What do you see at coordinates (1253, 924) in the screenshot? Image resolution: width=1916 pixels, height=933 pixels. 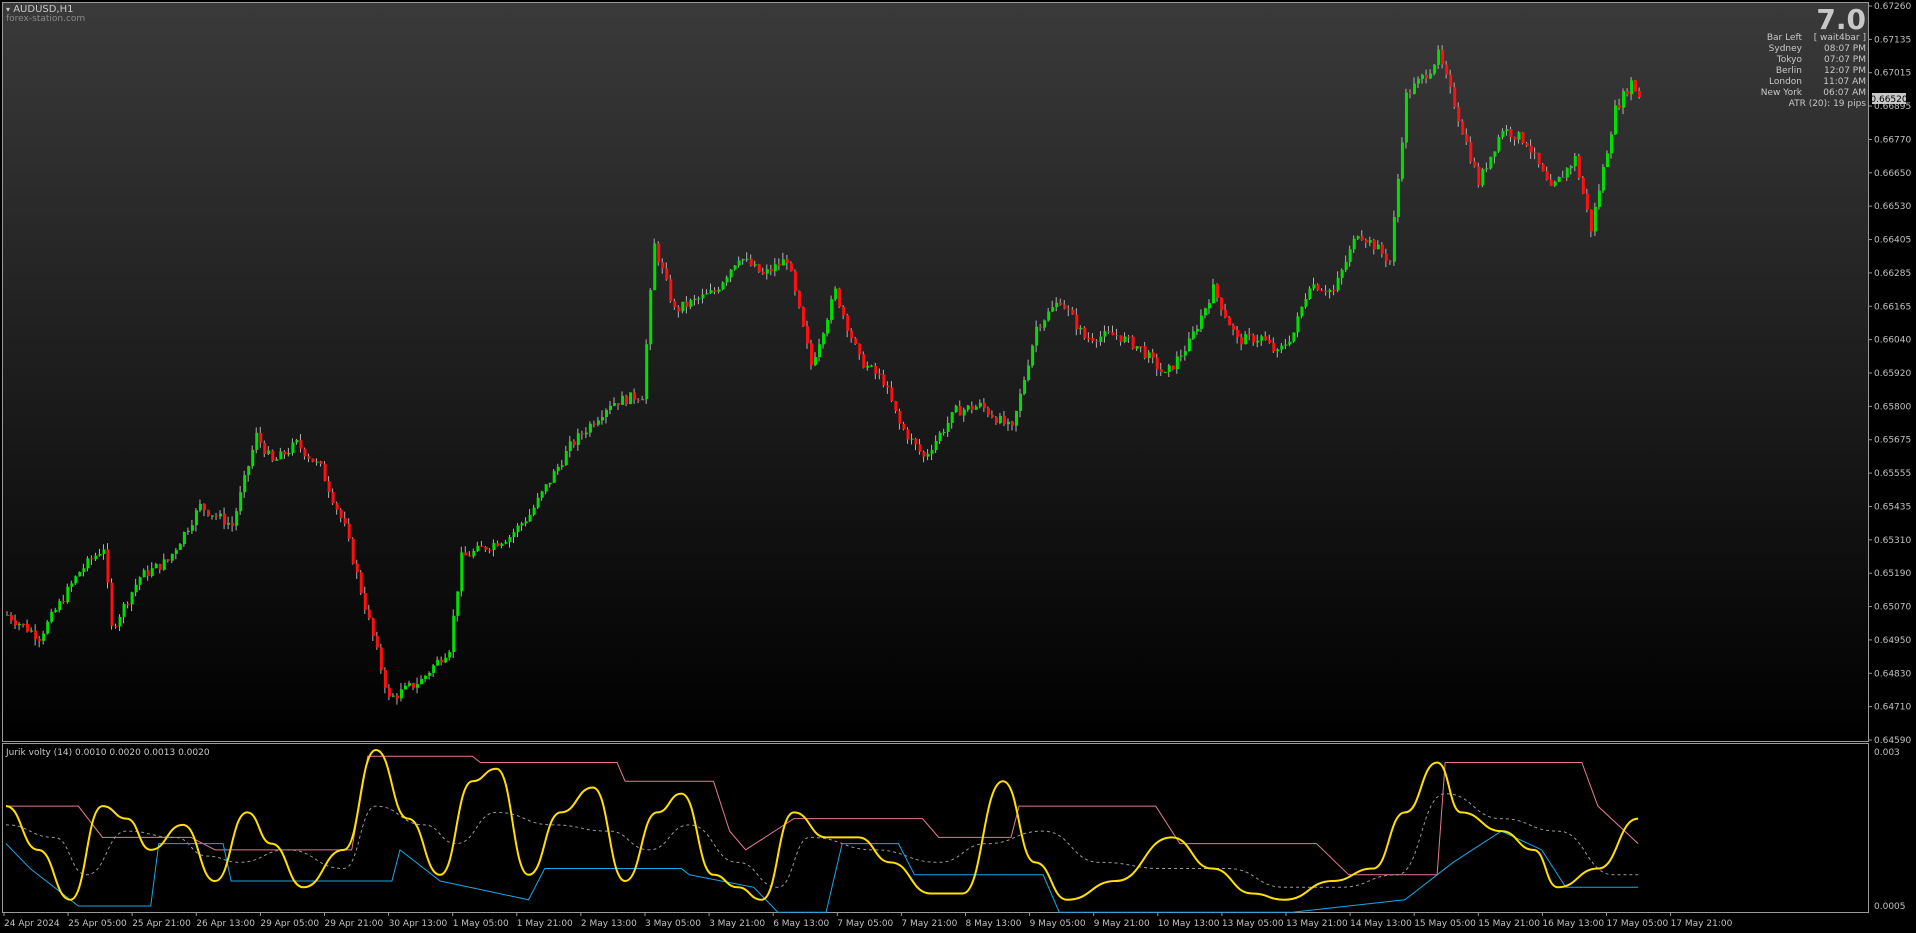 I see `time-tick-label: 13 May 05:00` at bounding box center [1253, 924].